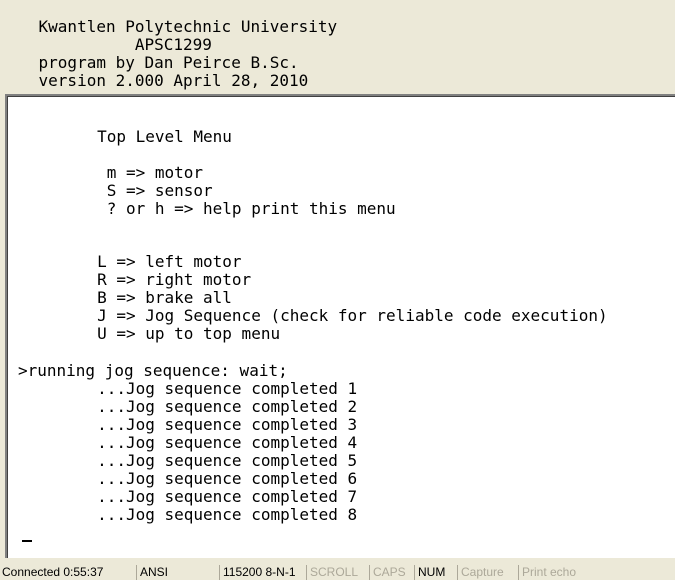 The height and width of the screenshot is (580, 675). What do you see at coordinates (262, 572) in the screenshot?
I see `status-port-settings: 115200 8-N-1` at bounding box center [262, 572].